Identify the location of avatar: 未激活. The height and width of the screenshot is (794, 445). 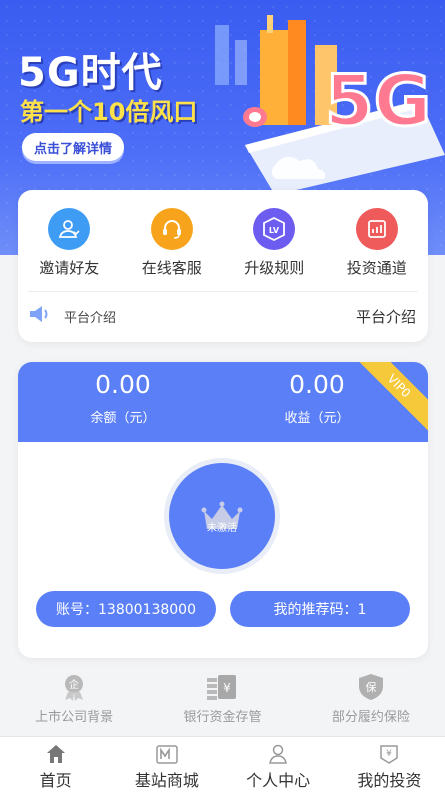
(222, 516).